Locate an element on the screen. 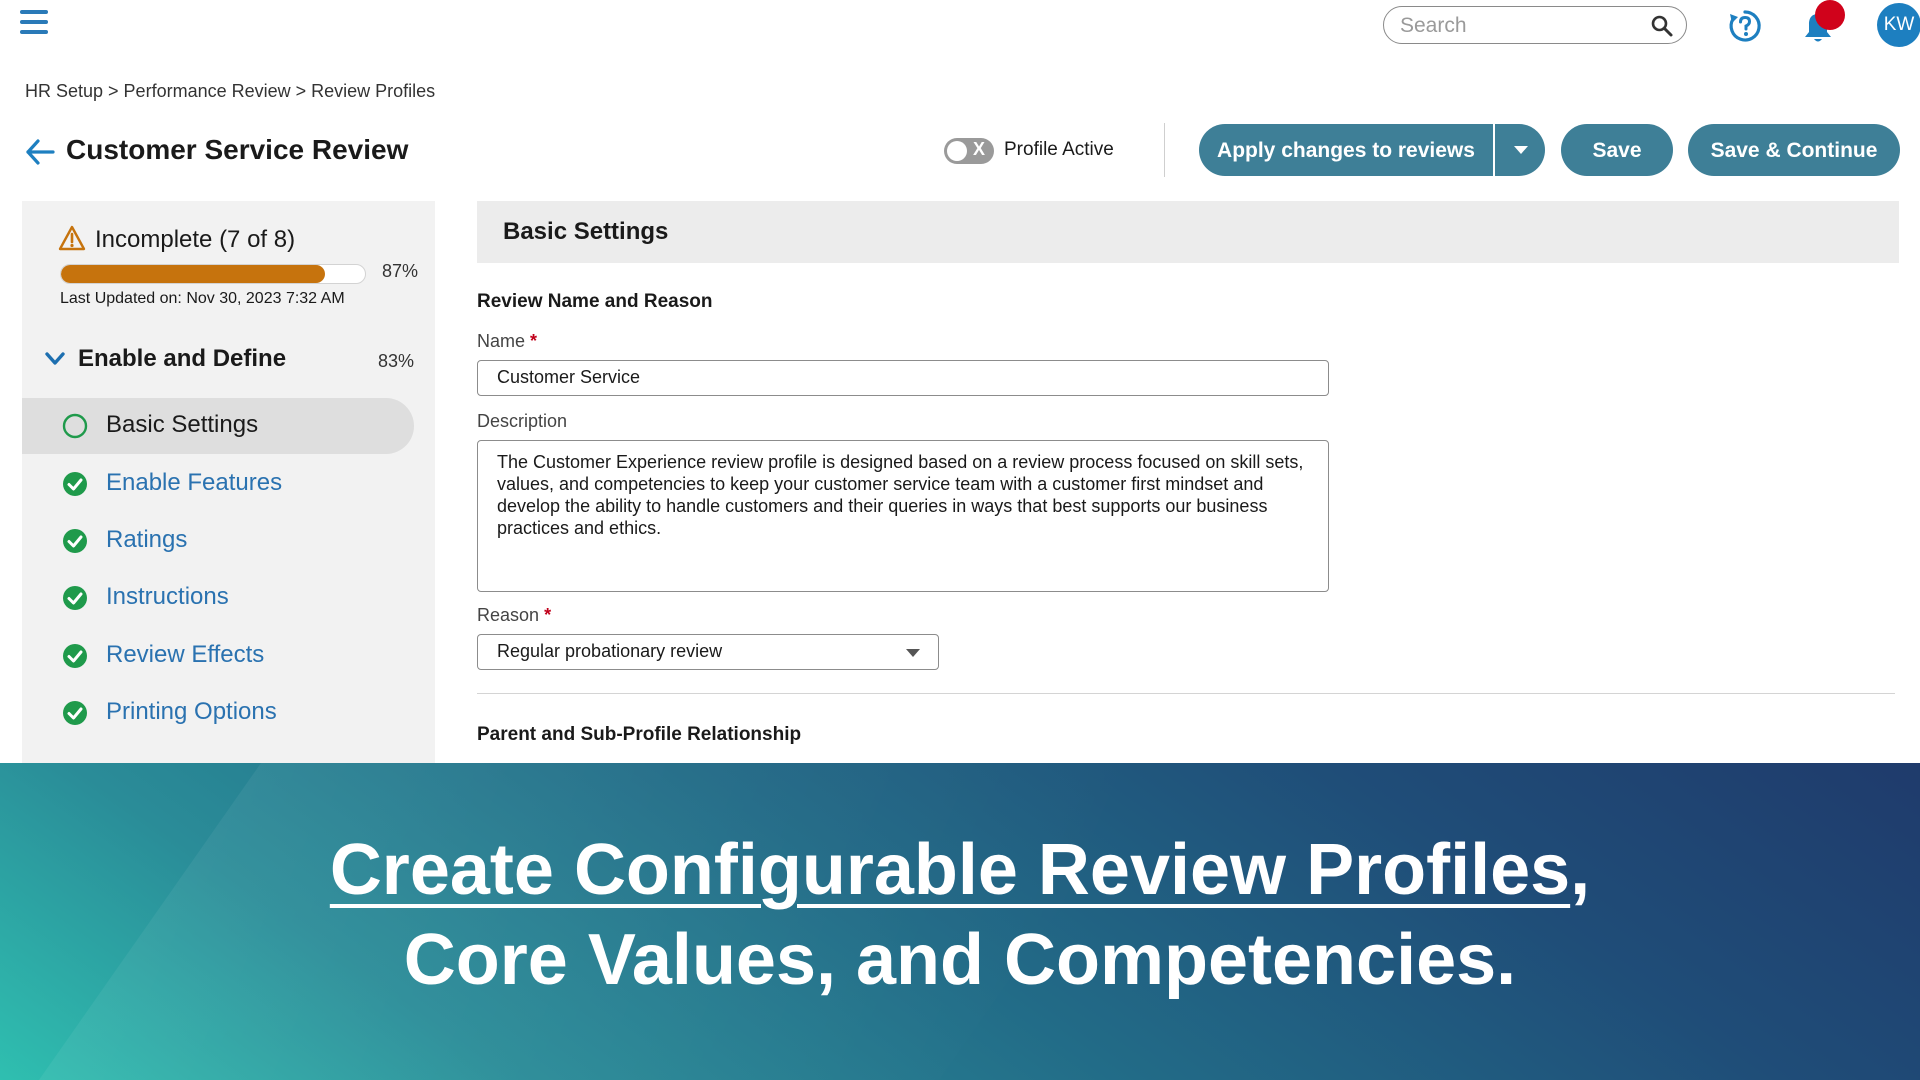  sidebar-item-label: Ratings is located at coordinates (147, 539).